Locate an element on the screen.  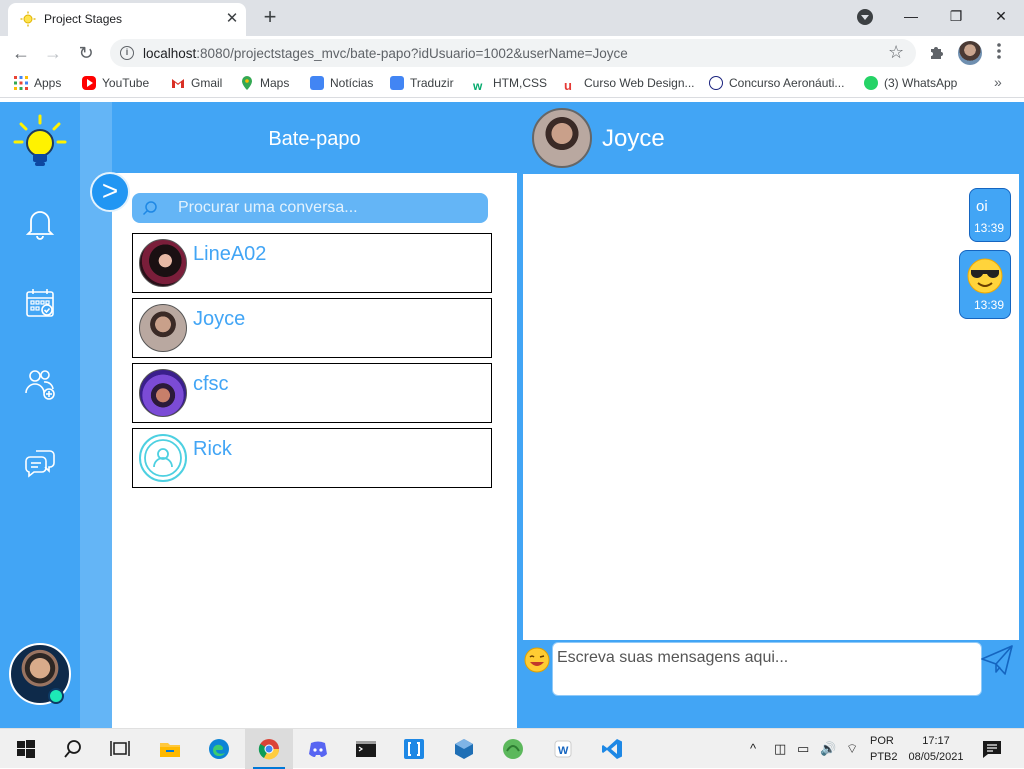
vscode-icon is located at coordinates (612, 749).